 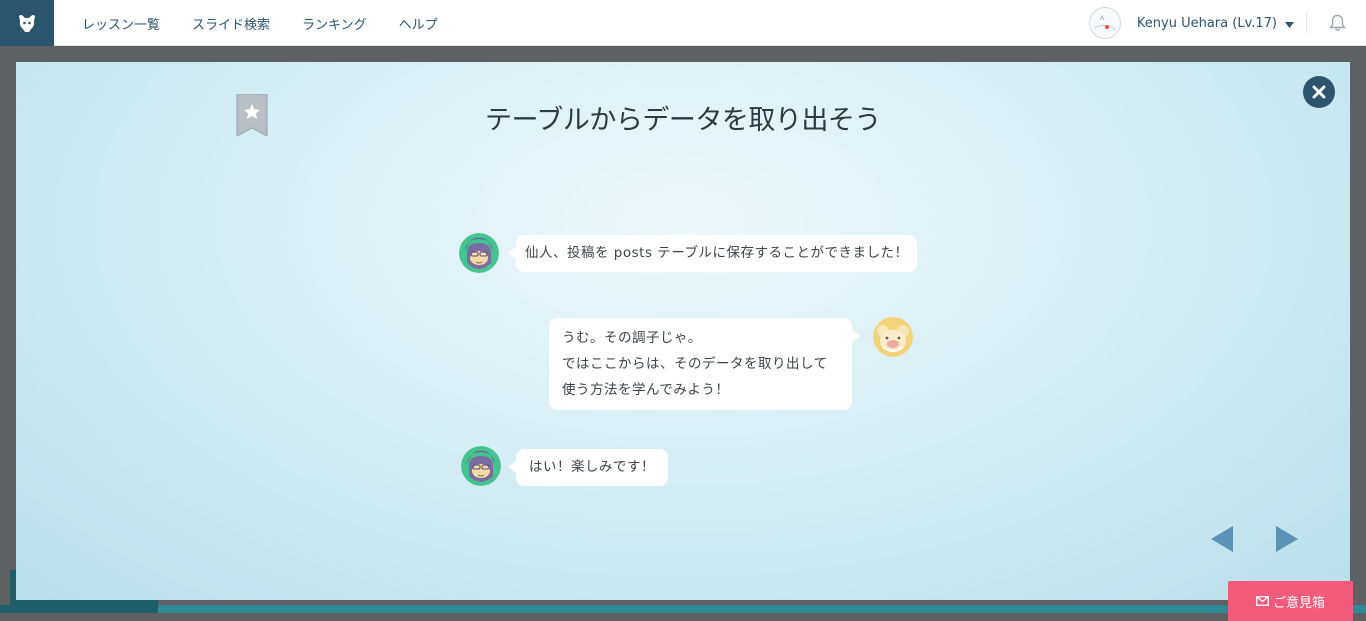 I want to click on message-line: はい！楽しみです！, so click(x=592, y=467).